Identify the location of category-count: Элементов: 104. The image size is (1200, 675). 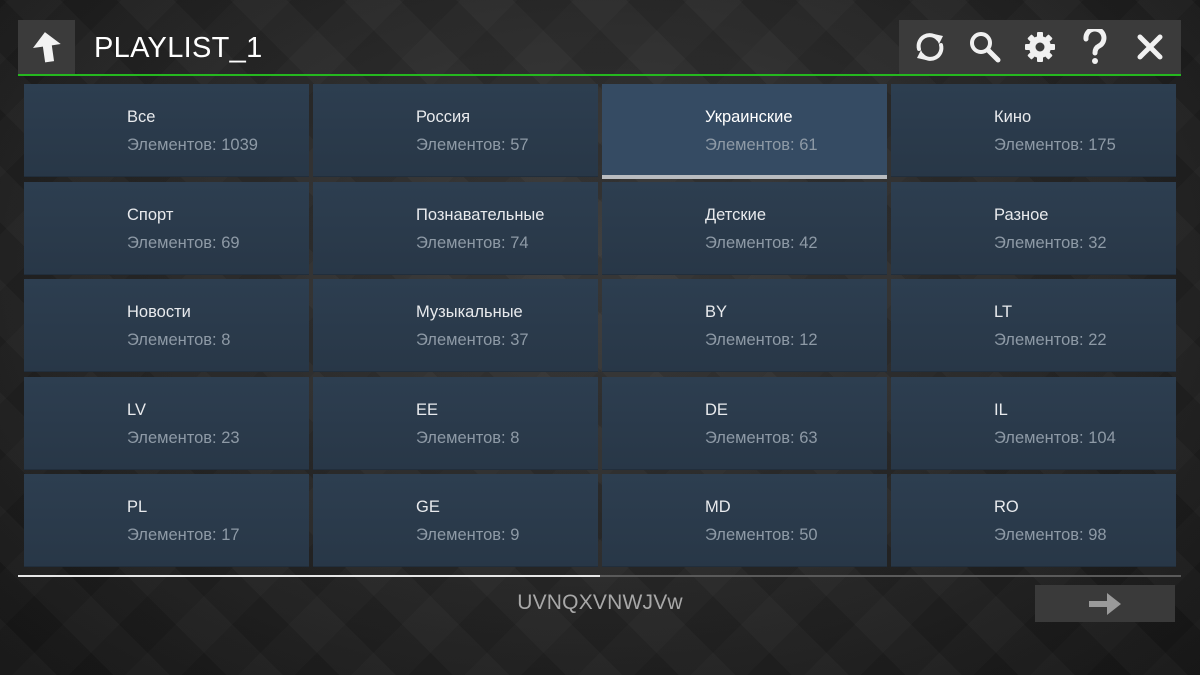
(1055, 437).